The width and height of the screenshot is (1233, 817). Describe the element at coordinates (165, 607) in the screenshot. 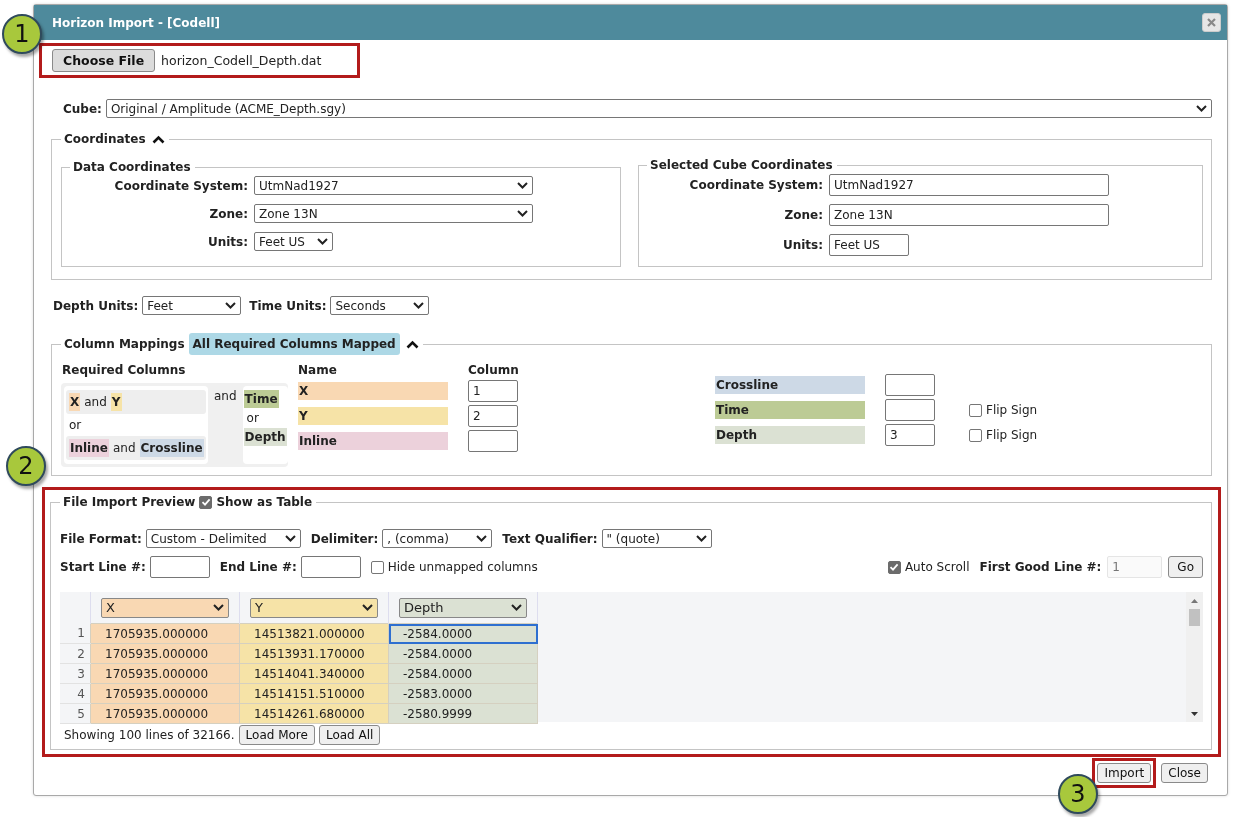

I see `dropdown: X` at that location.